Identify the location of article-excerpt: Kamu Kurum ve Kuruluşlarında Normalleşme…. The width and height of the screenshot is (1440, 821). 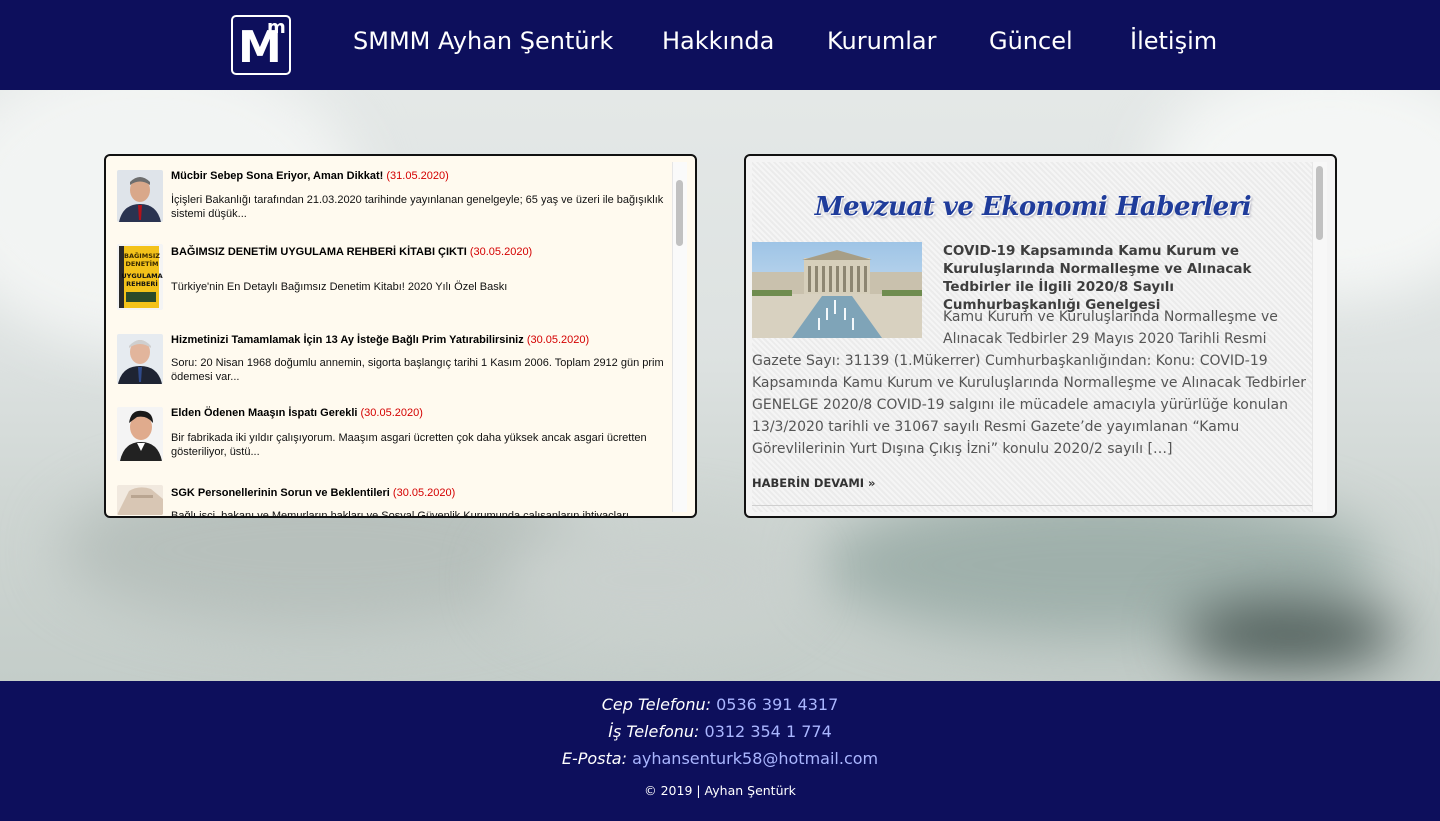
(1032, 383).